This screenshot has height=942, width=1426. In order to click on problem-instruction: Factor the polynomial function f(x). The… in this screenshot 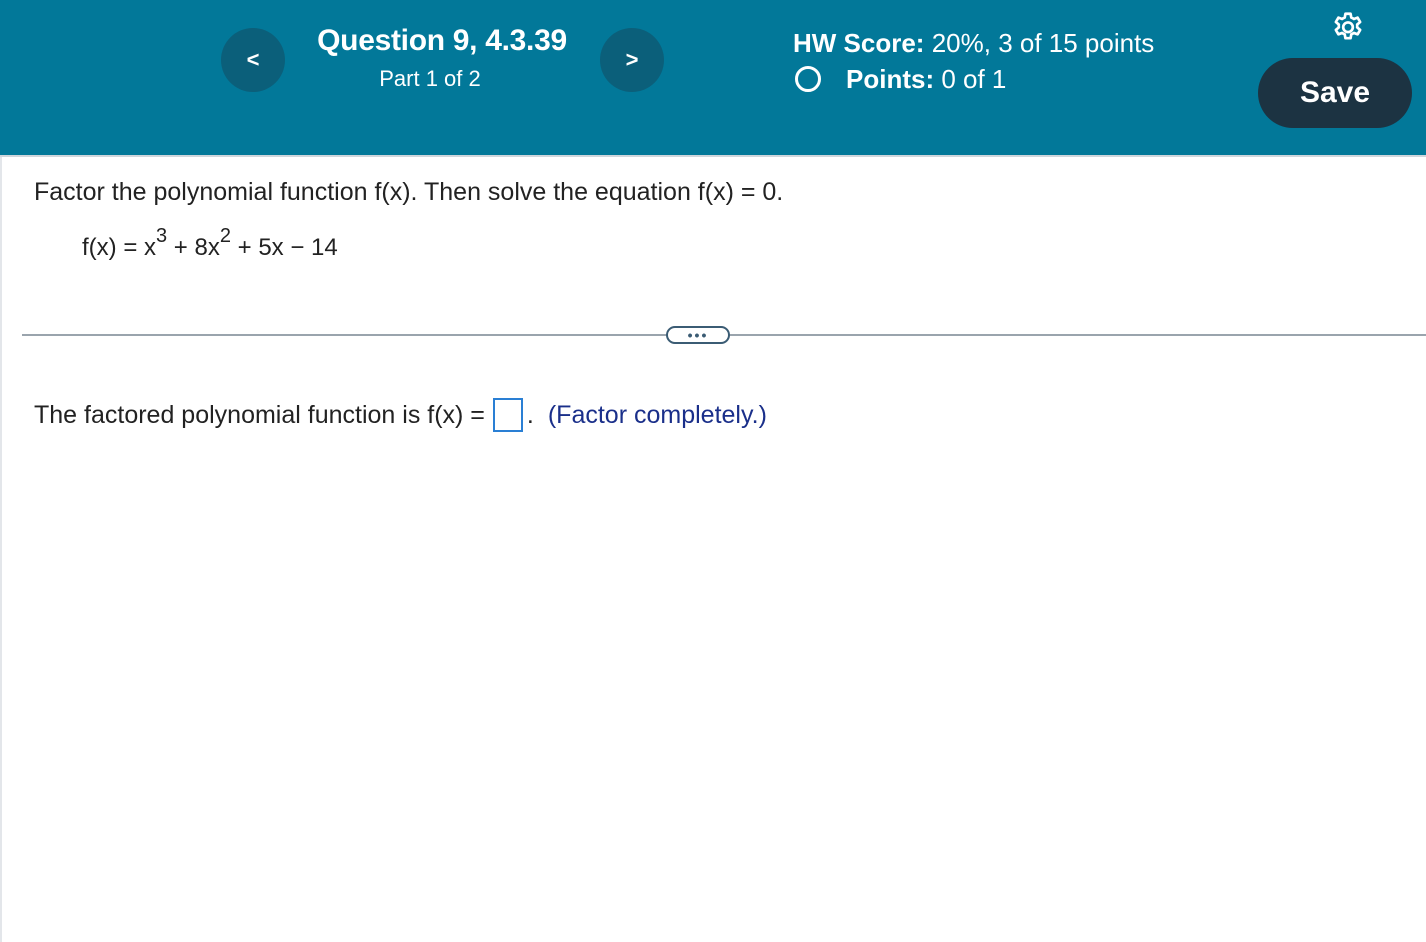, I will do `click(409, 192)`.